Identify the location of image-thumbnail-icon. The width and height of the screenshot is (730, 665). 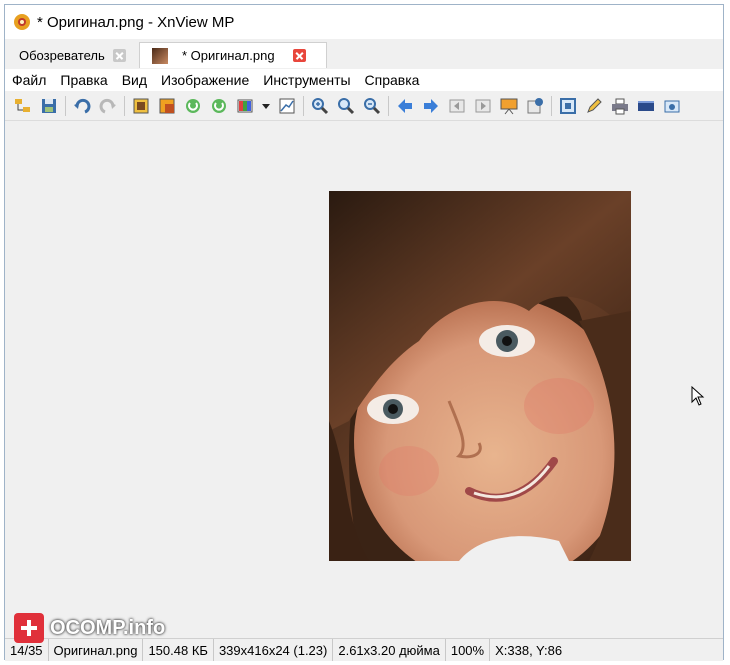
(160, 55).